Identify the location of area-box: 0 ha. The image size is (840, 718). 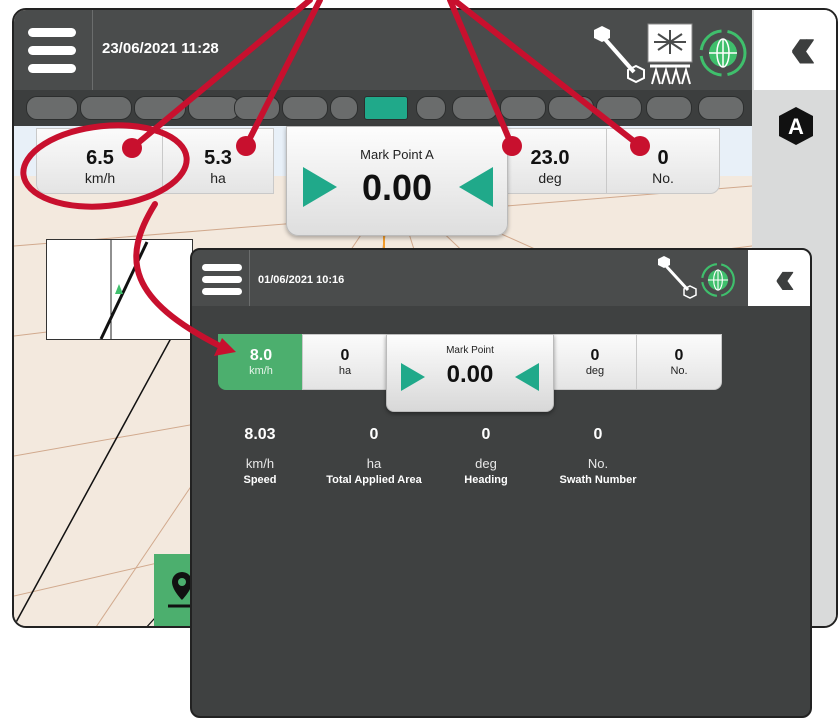
(345, 362).